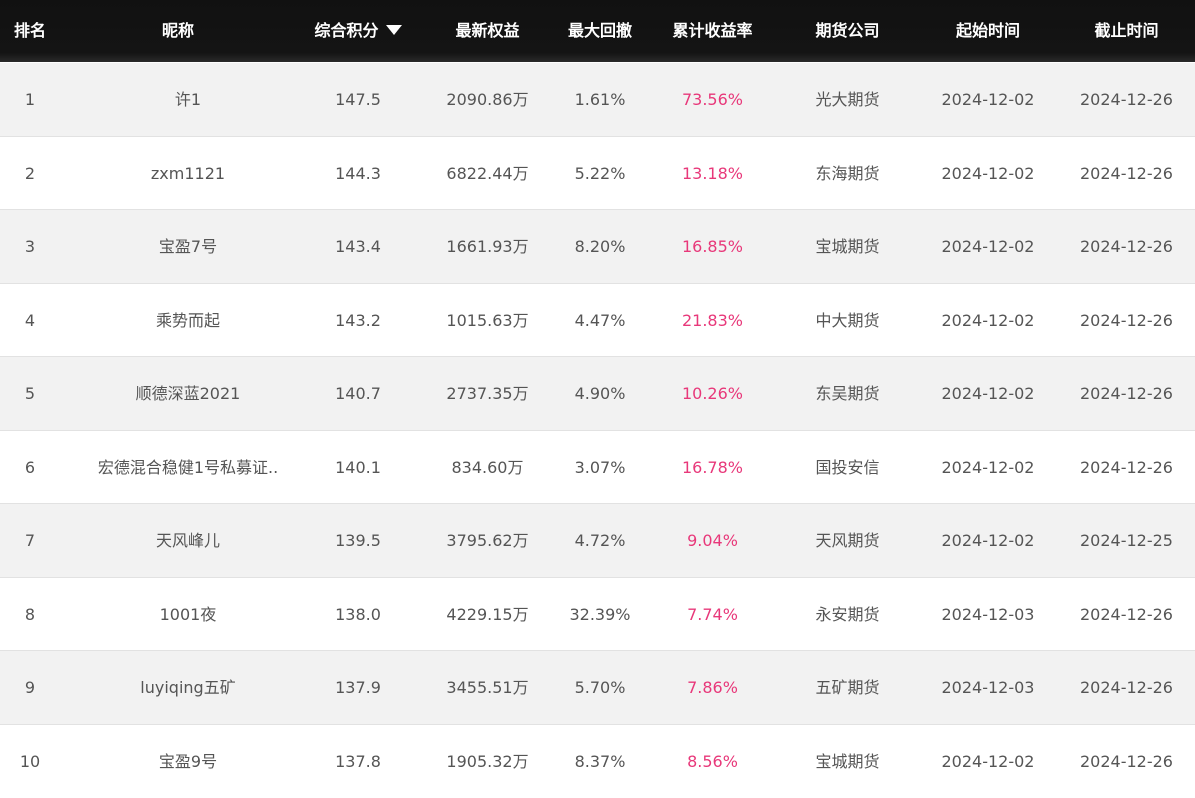 This screenshot has width=1195, height=798. What do you see at coordinates (487, 99) in the screenshot?
I see `cell-equity: 2090.86万` at bounding box center [487, 99].